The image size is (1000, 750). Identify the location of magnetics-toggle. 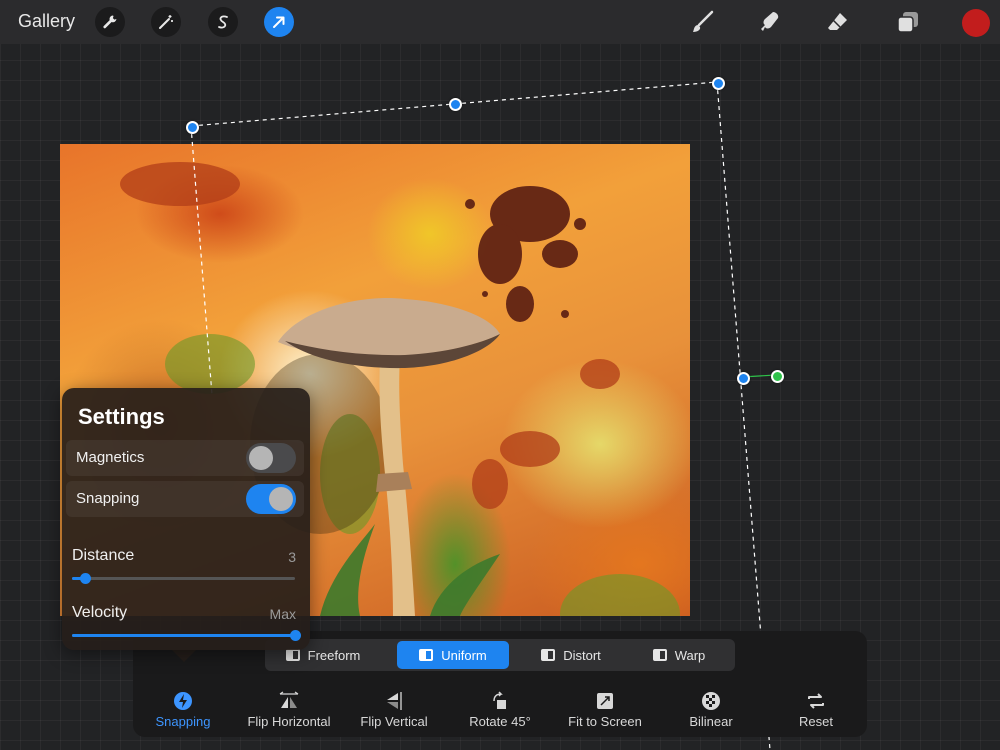
(271, 458).